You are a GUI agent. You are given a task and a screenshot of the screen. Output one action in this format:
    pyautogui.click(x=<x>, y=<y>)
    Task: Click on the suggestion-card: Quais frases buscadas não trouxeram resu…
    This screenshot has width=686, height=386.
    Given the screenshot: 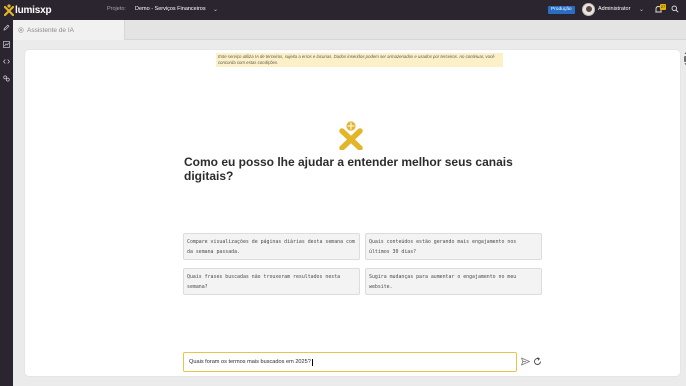 What is the action you would take?
    pyautogui.click(x=271, y=281)
    